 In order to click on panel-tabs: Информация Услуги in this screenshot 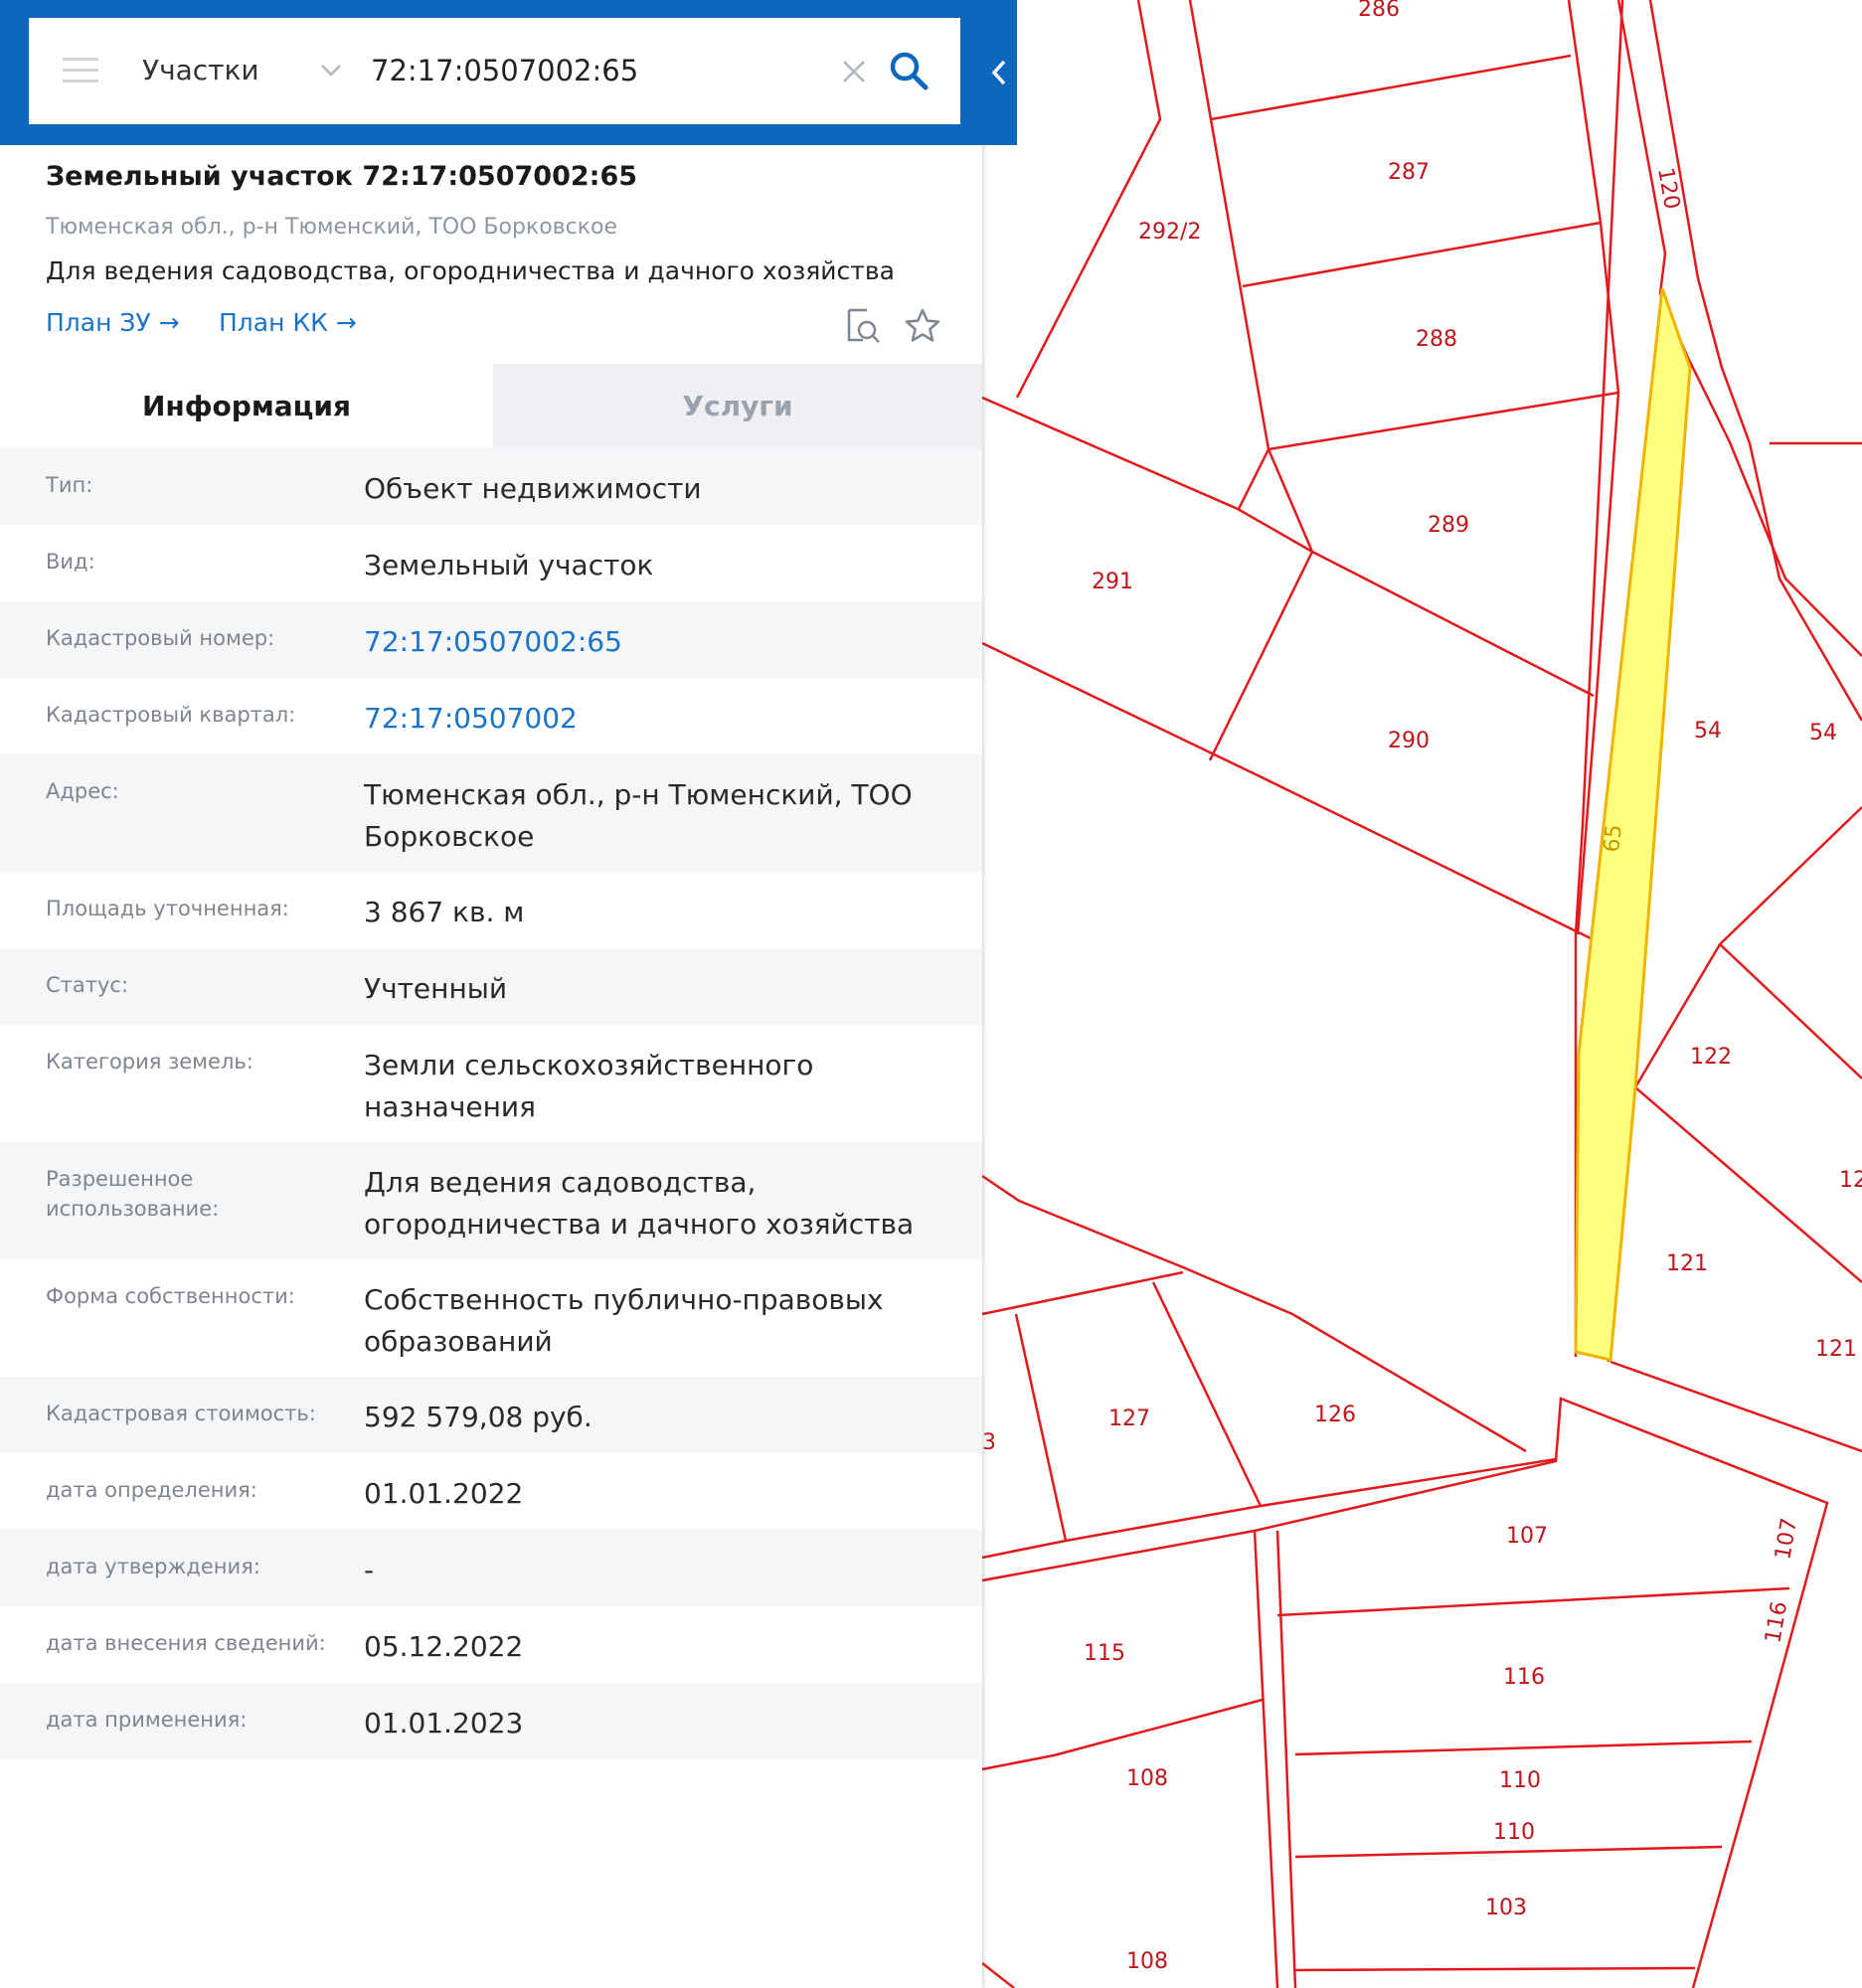, I will do `click(491, 406)`.